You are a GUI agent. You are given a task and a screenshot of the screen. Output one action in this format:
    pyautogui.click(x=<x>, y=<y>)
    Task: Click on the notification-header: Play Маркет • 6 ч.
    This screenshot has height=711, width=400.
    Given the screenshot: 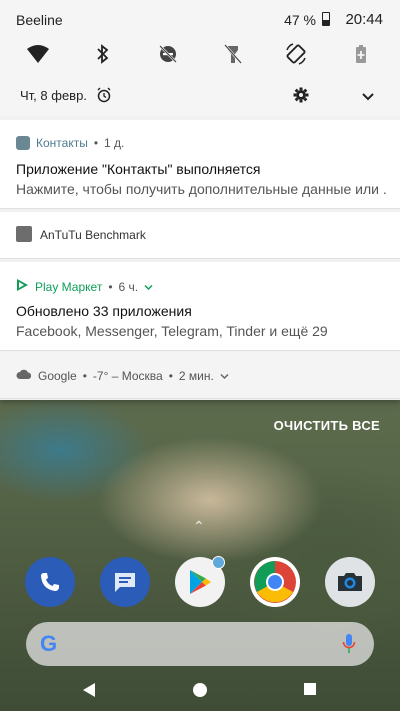 What is the action you would take?
    pyautogui.click(x=84, y=286)
    